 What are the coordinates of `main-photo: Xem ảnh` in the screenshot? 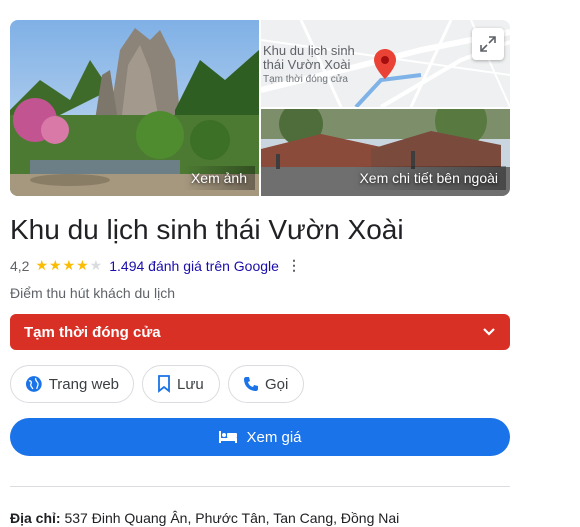 It's located at (134, 108).